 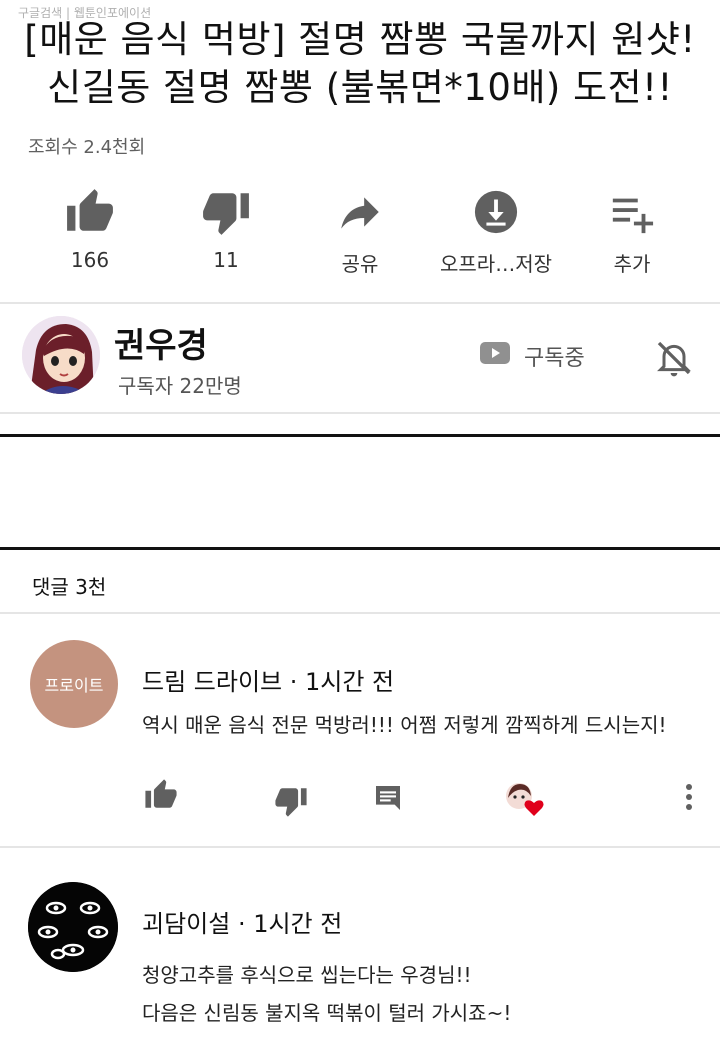 I want to click on section-border-top, so click(x=360, y=435).